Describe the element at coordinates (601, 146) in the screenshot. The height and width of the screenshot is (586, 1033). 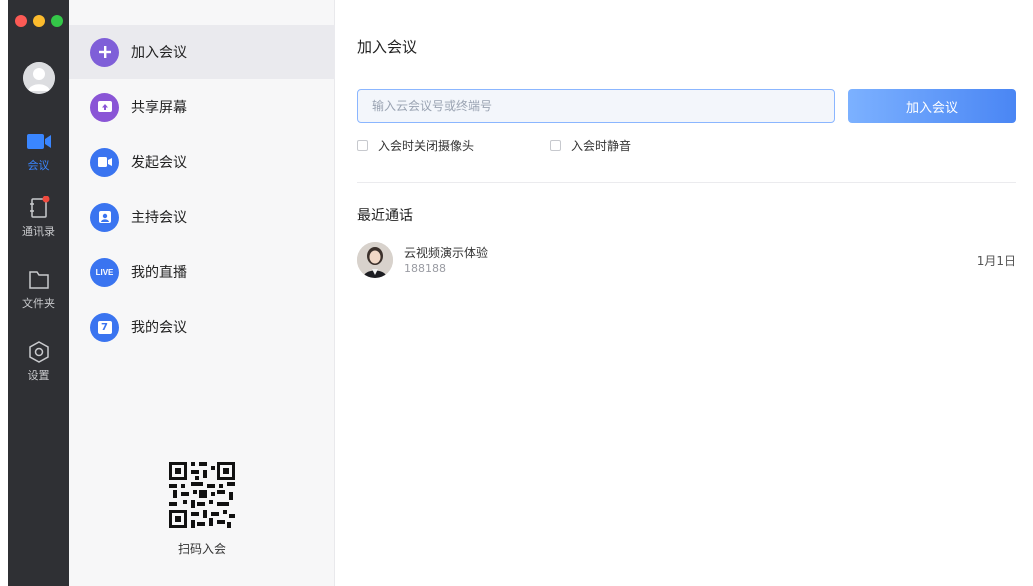
I see `option-label: 入会时静音` at that location.